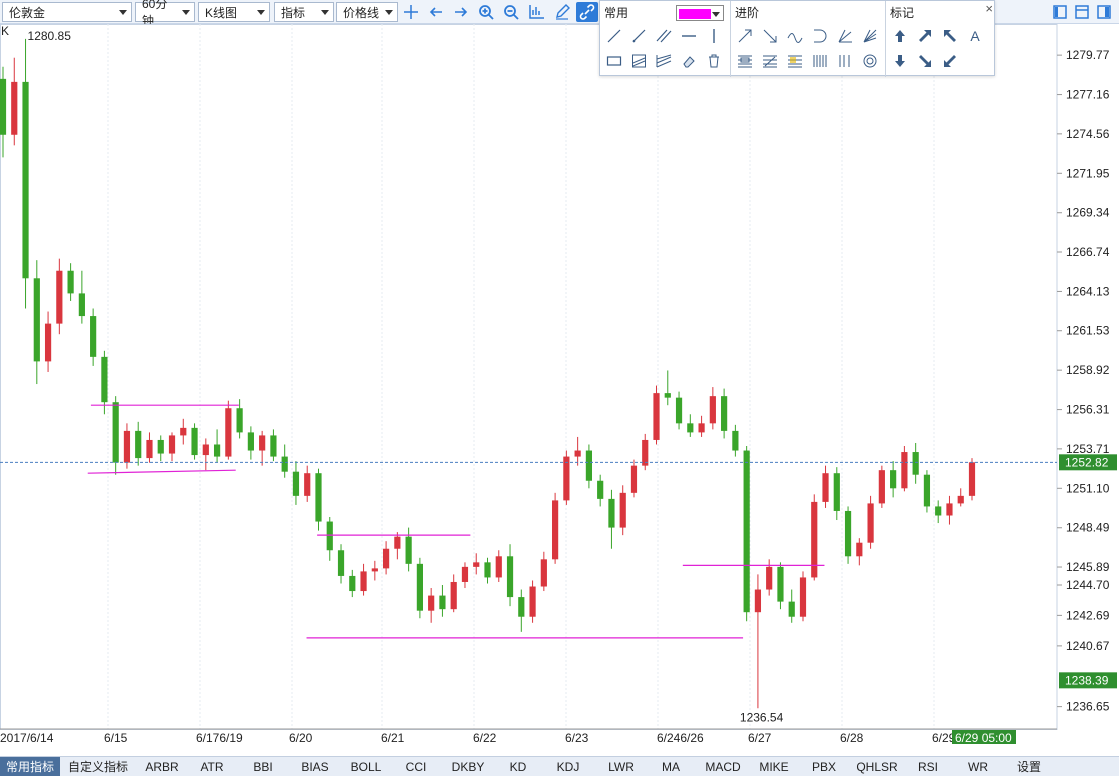 The width and height of the screenshot is (1119, 776). I want to click on indicator-tab: RSI, so click(928, 766).